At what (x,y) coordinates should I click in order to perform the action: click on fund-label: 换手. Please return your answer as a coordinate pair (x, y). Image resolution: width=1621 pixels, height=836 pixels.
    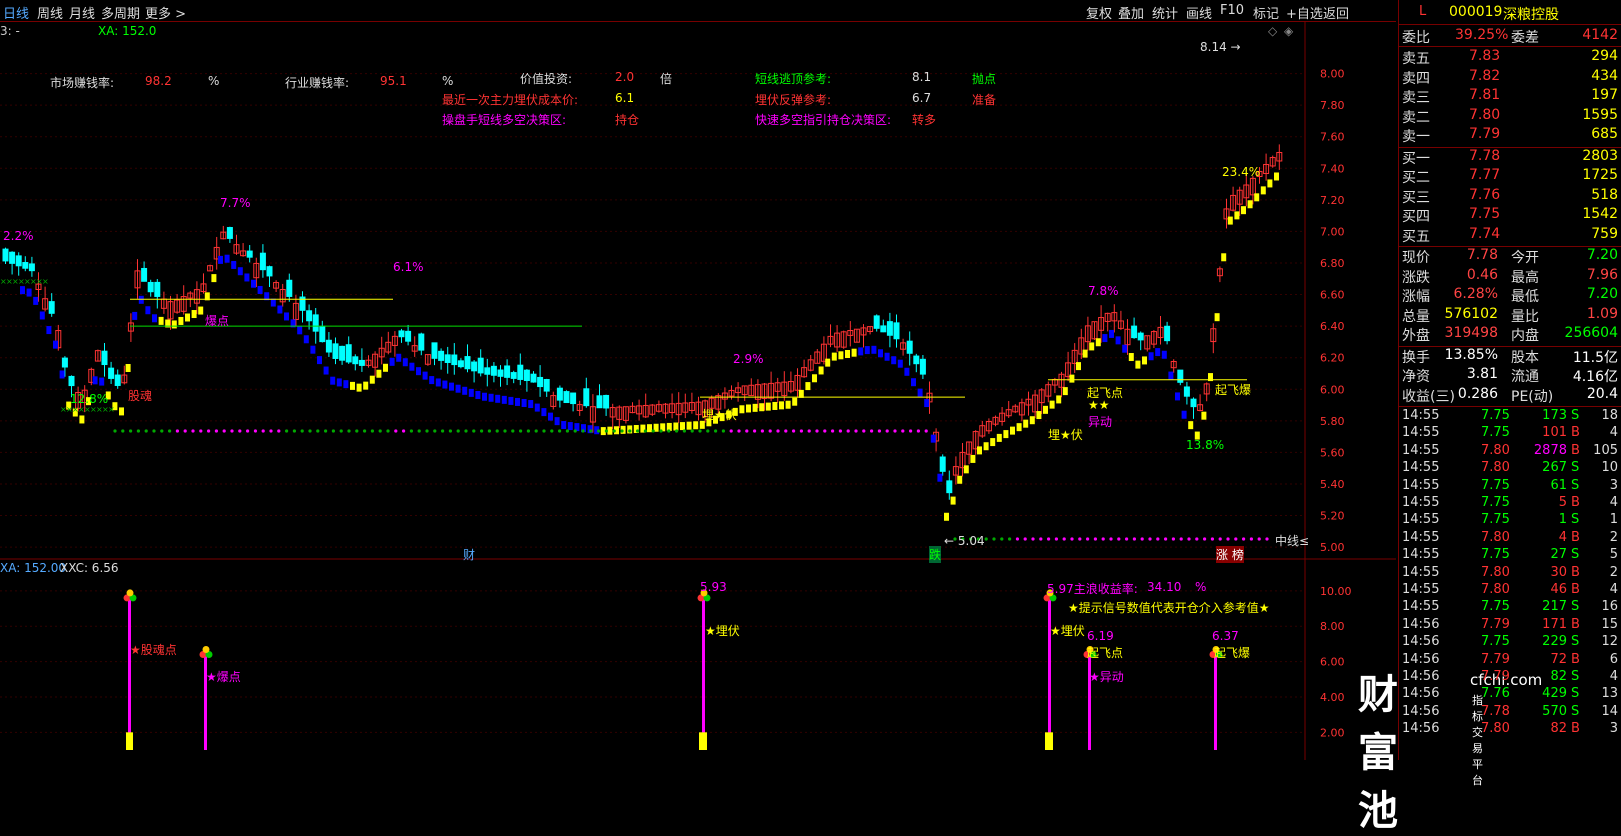
    Looking at the image, I should click on (1416, 357).